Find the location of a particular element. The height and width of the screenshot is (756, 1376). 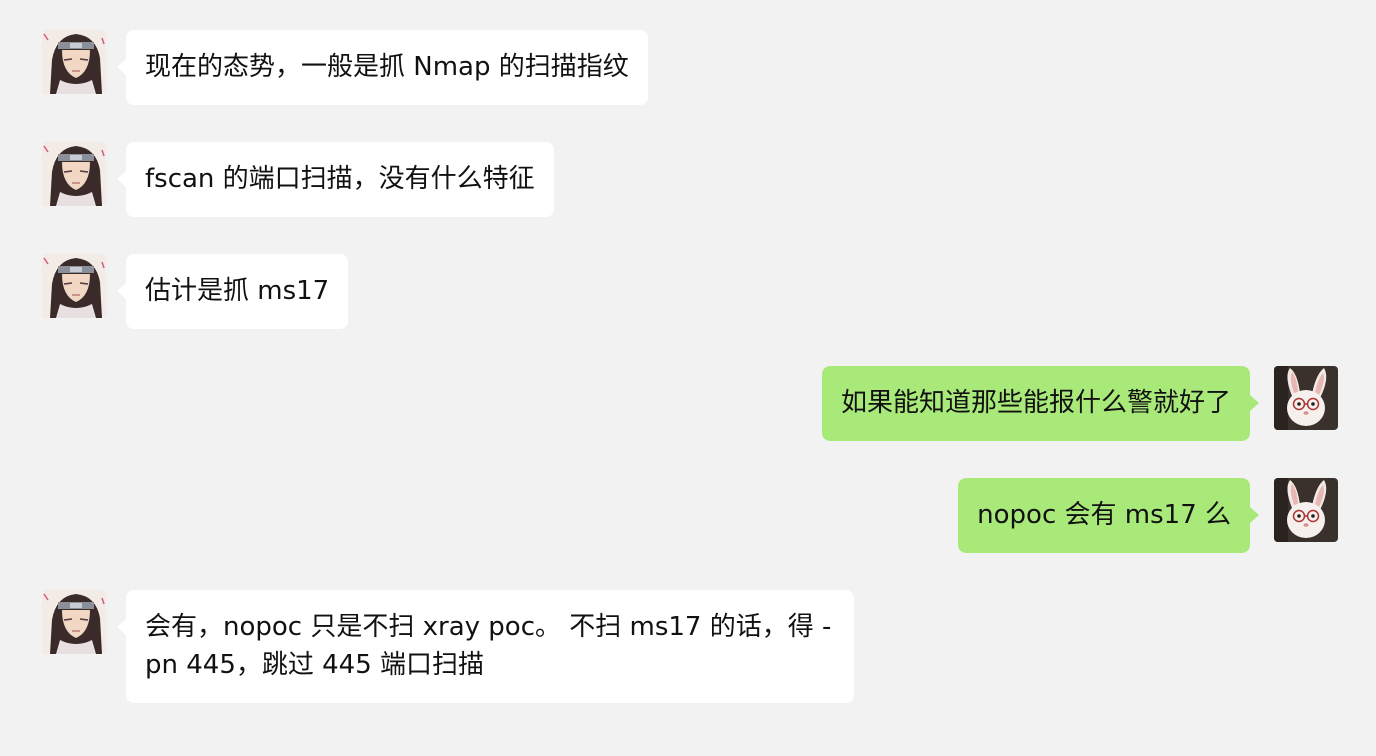

message-row: fscan 的端口扫描，没有什么特征 is located at coordinates (298, 179).